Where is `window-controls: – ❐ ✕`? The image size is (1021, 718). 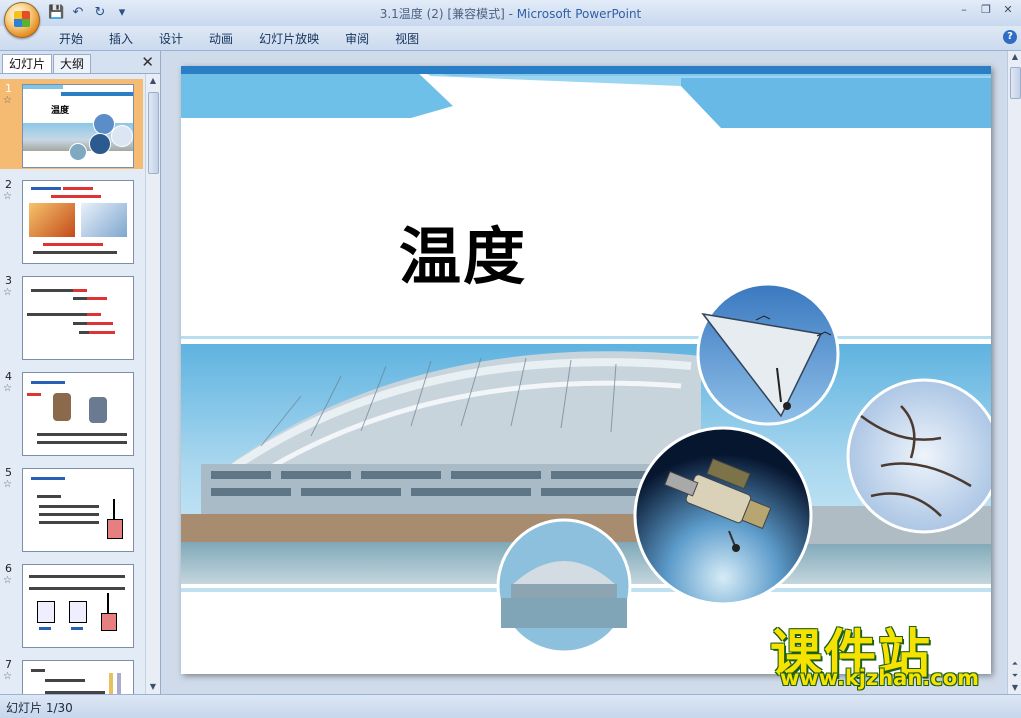 window-controls: – ❐ ✕ is located at coordinates (986, 10).